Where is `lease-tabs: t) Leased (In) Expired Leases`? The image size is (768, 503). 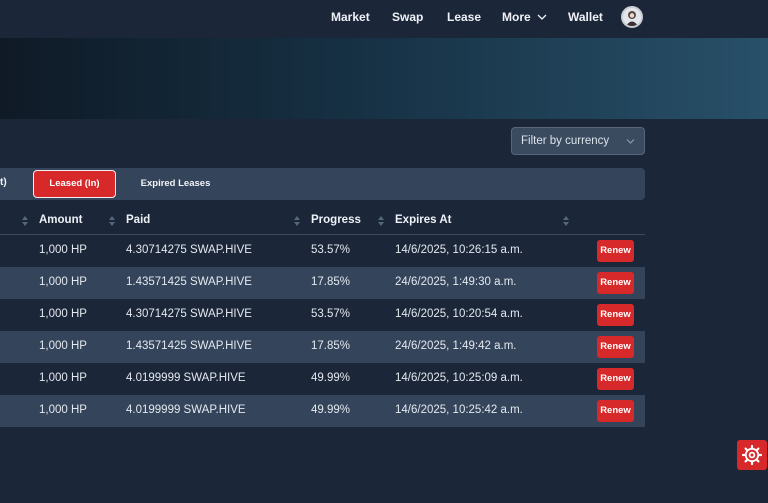 lease-tabs: t) Leased (In) Expired Leases is located at coordinates (322, 184).